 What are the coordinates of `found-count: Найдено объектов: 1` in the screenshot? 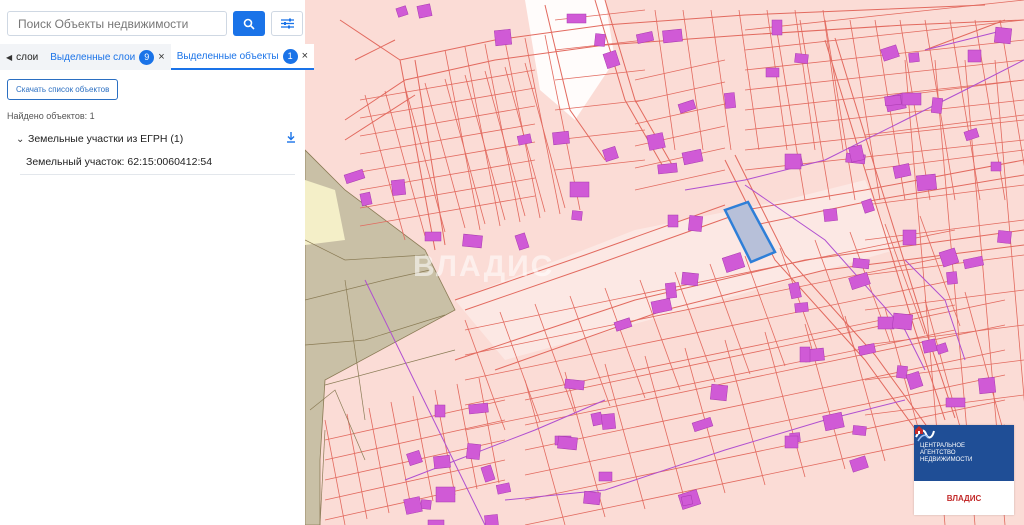 It's located at (51, 116).